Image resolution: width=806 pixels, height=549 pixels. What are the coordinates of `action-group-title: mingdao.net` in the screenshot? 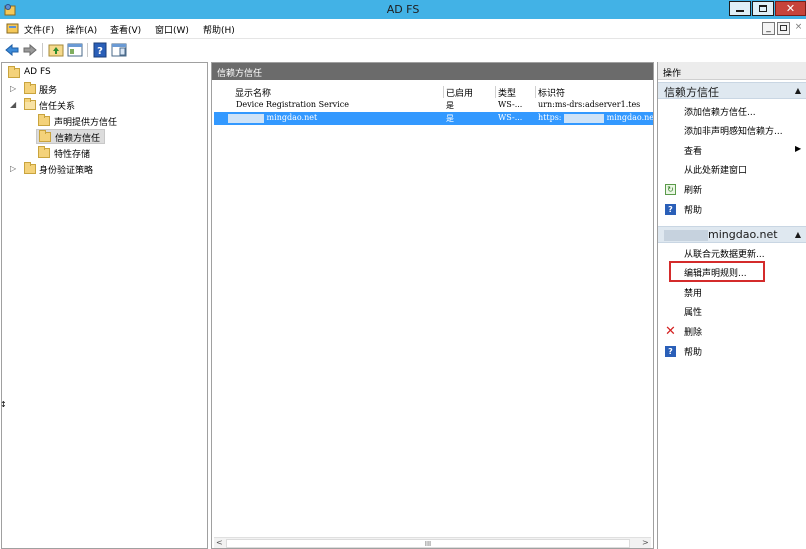 It's located at (743, 234).